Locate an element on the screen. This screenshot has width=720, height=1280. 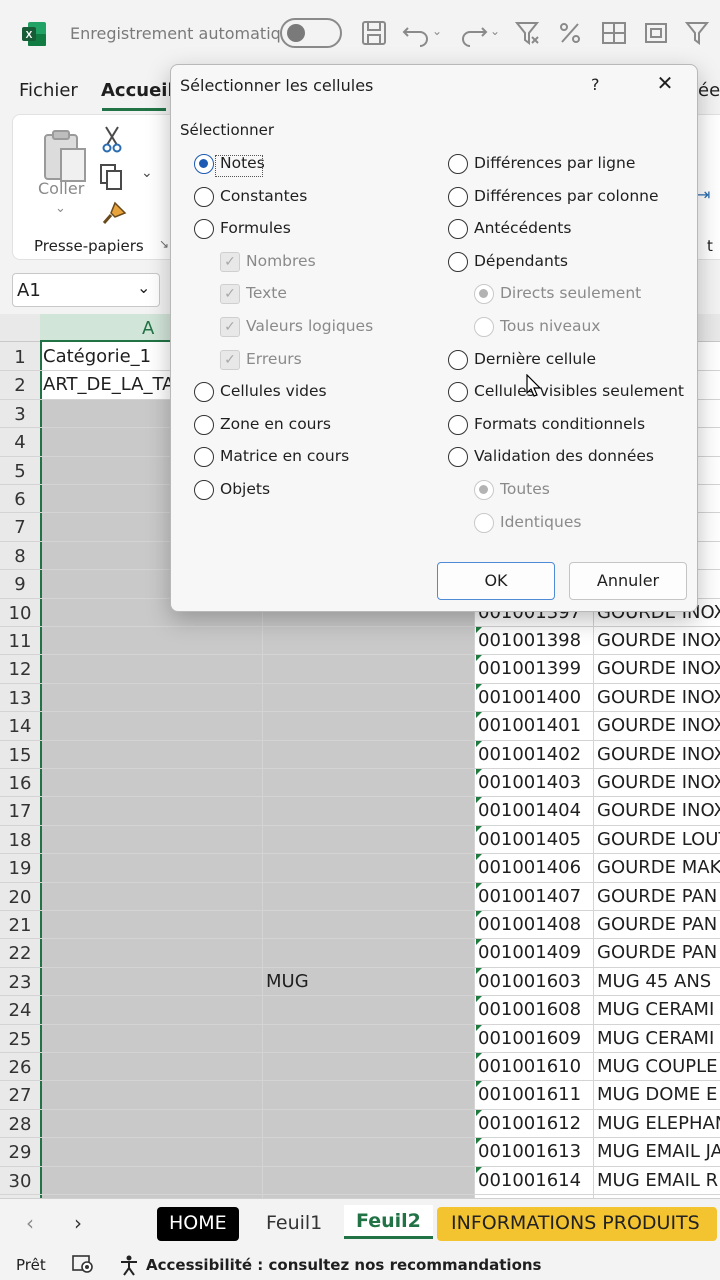
sheet-tab-informations-produits: INFORMATIONS PRODUITS is located at coordinates (577, 1224).